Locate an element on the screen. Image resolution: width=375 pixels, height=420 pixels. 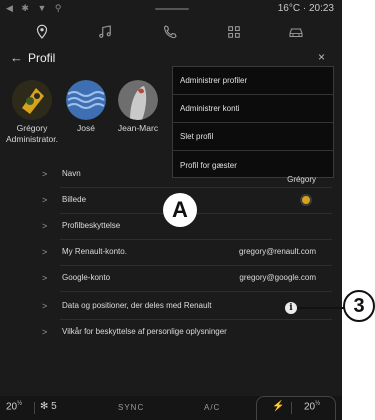
status-icons: ◀ ✱ ▼ ⚲ is located at coordinates (35, 8).